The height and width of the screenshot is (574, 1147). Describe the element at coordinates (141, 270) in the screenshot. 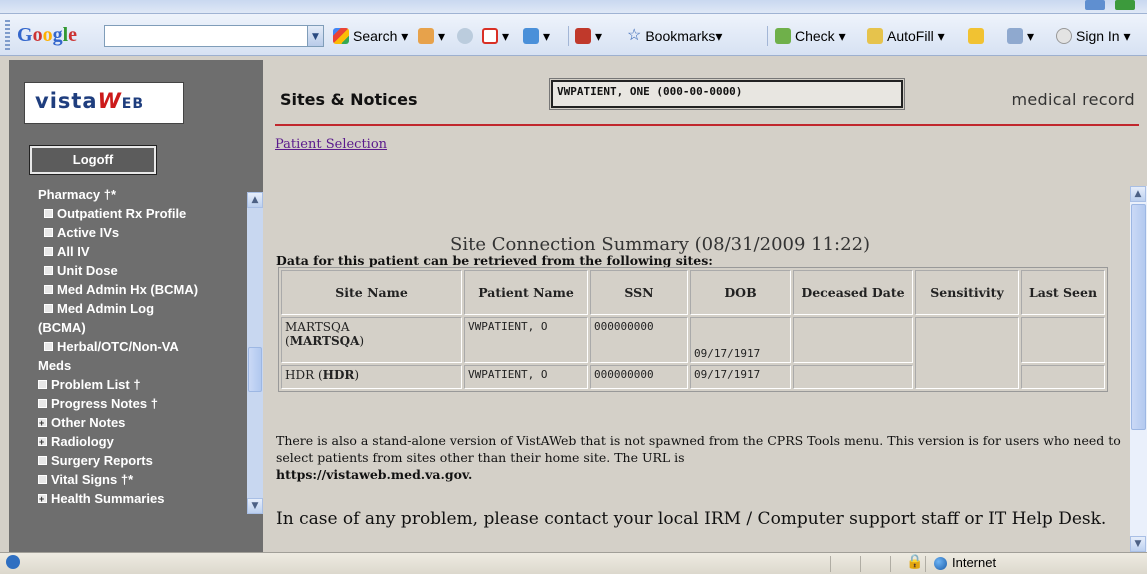

I see `sidebar-item: Unit Dose` at that location.